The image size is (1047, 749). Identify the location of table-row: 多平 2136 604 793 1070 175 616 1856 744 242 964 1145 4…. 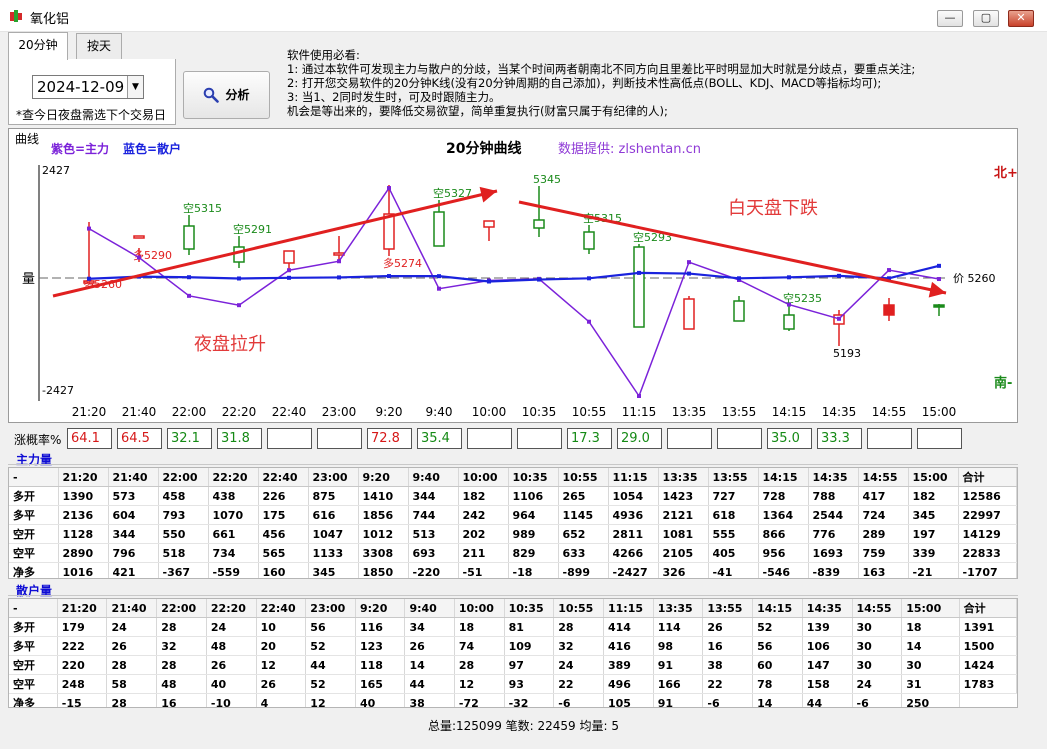
(513, 515).